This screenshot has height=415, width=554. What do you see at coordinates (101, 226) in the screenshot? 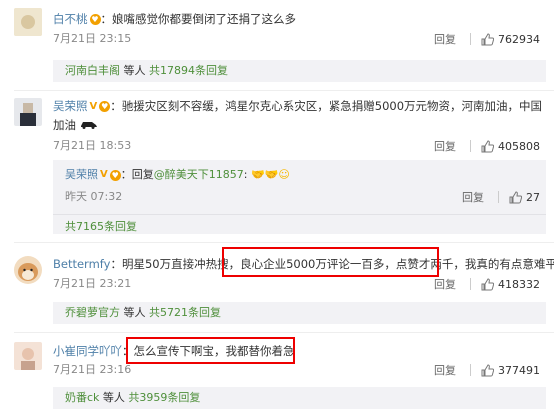
I see `view-replies-link: 共7165条回复` at bounding box center [101, 226].